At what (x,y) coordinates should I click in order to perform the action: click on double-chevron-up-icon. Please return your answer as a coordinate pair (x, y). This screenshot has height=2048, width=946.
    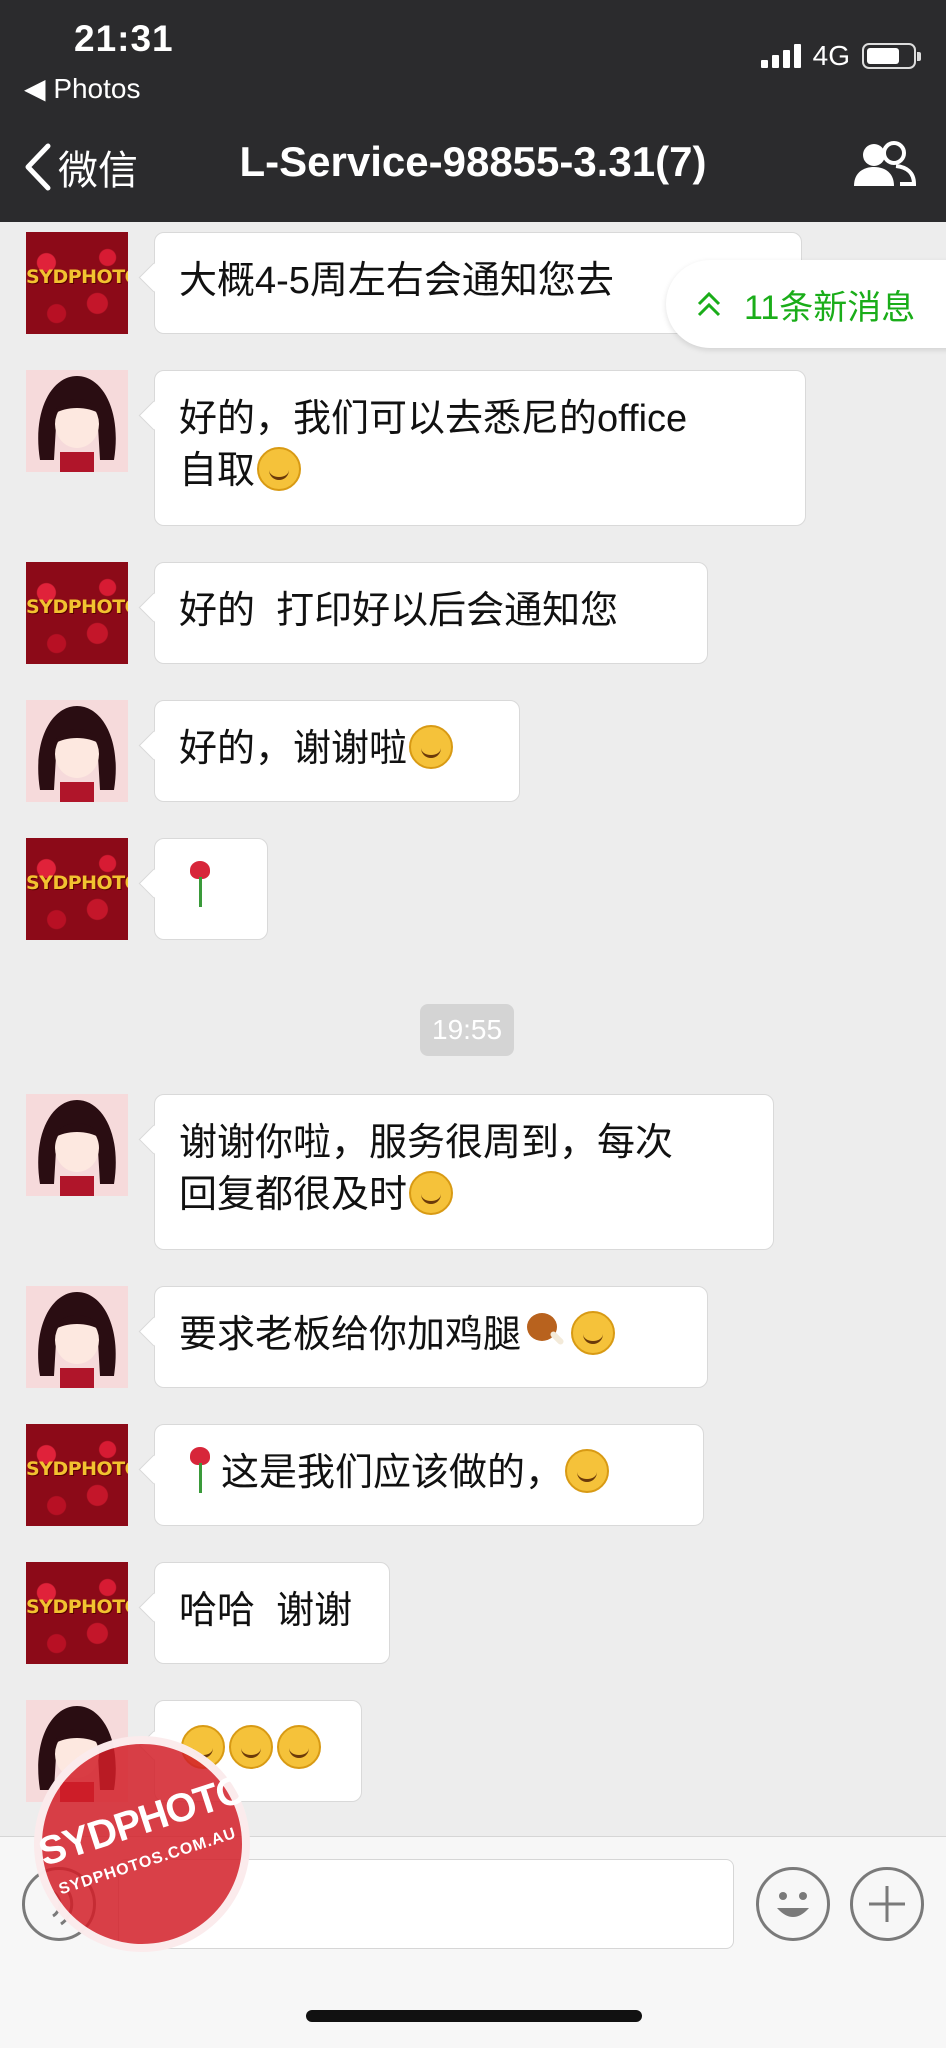
    Looking at the image, I should click on (709, 304).